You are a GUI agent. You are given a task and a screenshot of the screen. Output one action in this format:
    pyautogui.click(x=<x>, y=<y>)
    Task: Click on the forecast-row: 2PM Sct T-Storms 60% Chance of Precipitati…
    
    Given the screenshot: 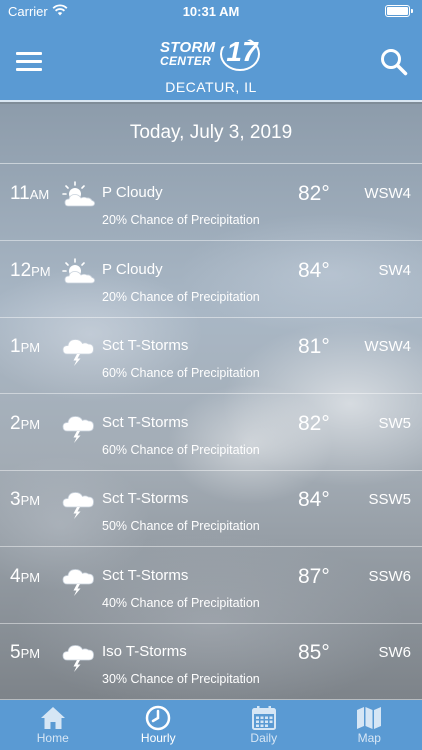 What is the action you would take?
    pyautogui.click(x=211, y=432)
    